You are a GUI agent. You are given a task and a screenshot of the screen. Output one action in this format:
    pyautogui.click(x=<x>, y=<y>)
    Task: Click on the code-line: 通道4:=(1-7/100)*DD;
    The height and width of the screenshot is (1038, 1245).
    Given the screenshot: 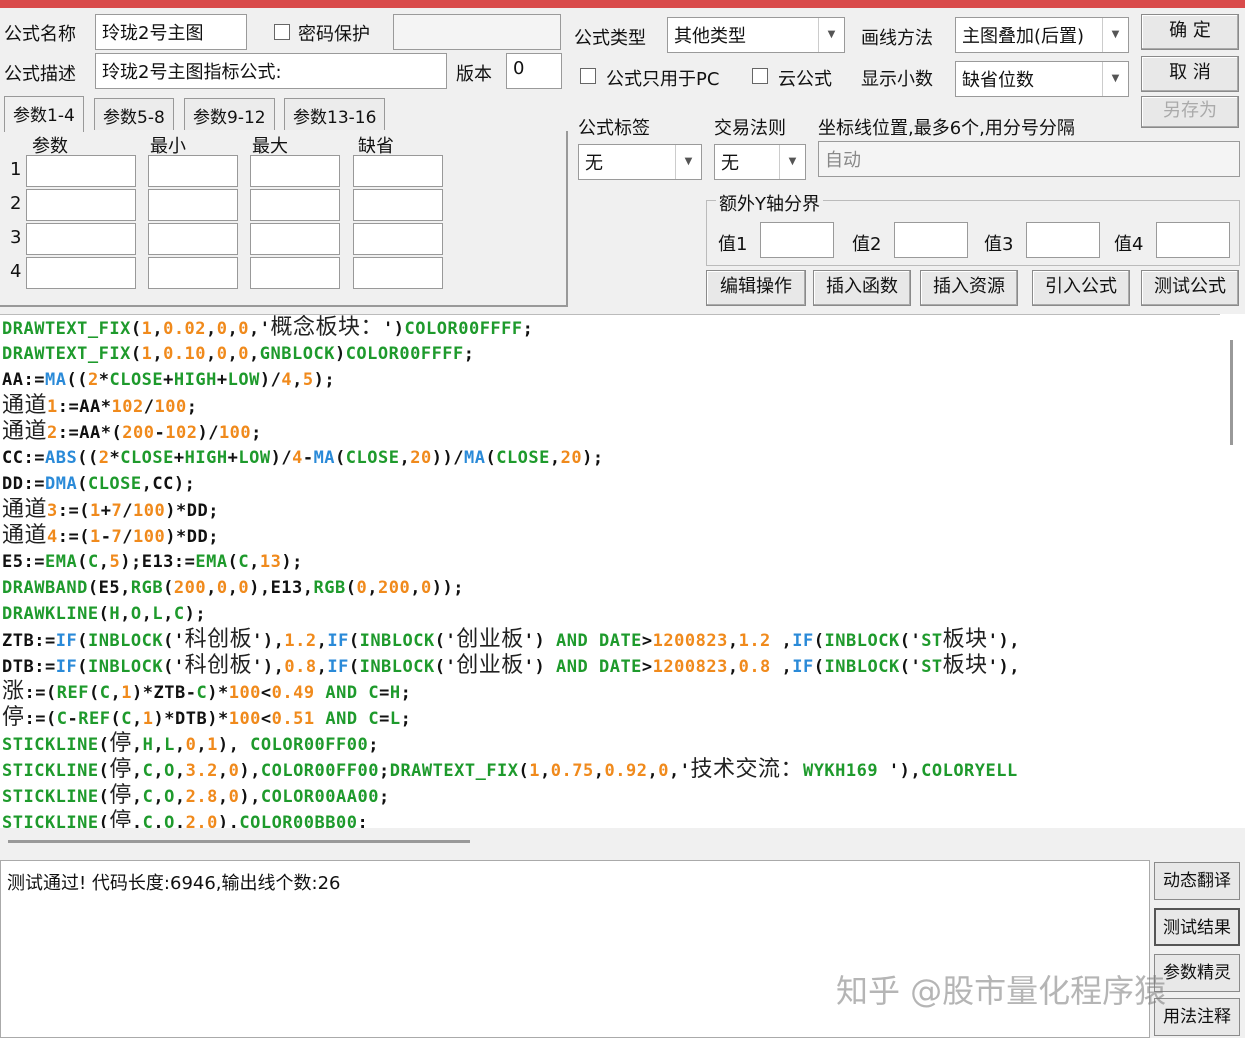 What is the action you would take?
    pyautogui.click(x=610, y=536)
    